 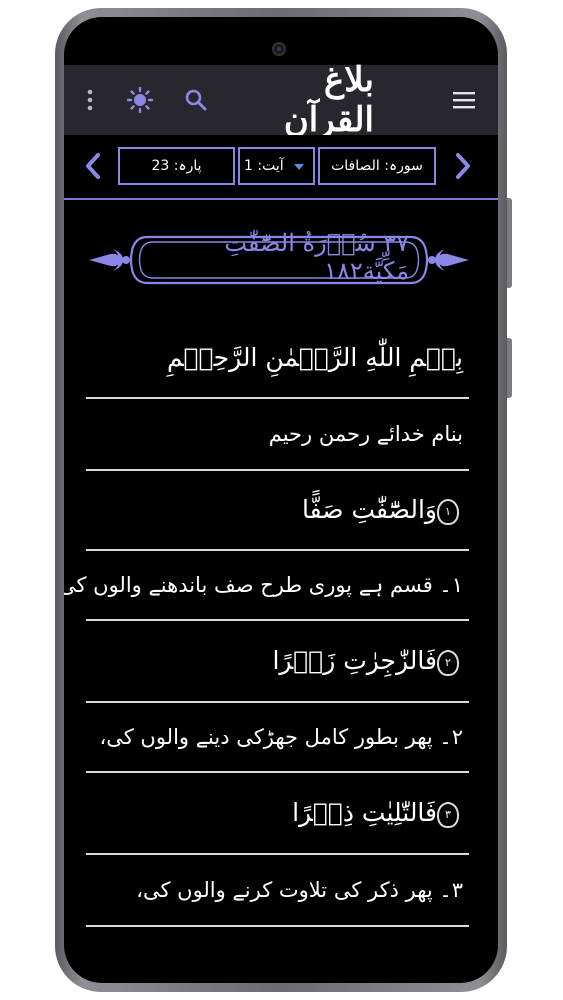 What do you see at coordinates (264, 166) in the screenshot?
I see `ayat-label: آیت: 1` at bounding box center [264, 166].